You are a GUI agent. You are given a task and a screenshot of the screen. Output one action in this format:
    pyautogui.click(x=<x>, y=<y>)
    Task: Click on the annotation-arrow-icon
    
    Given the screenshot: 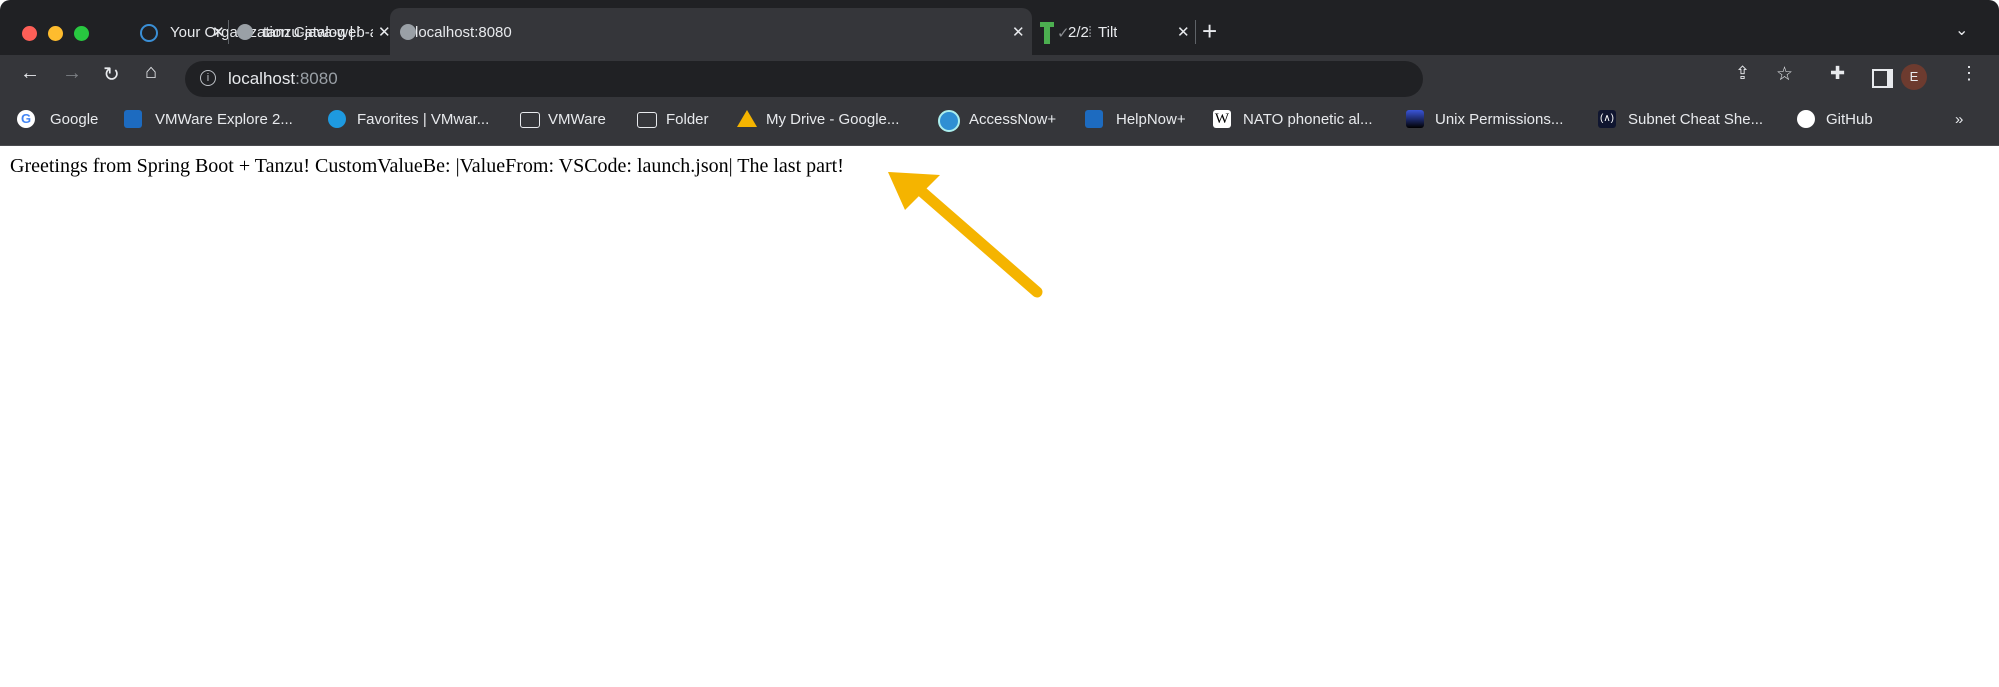 What is the action you would take?
    pyautogui.click(x=965, y=235)
    